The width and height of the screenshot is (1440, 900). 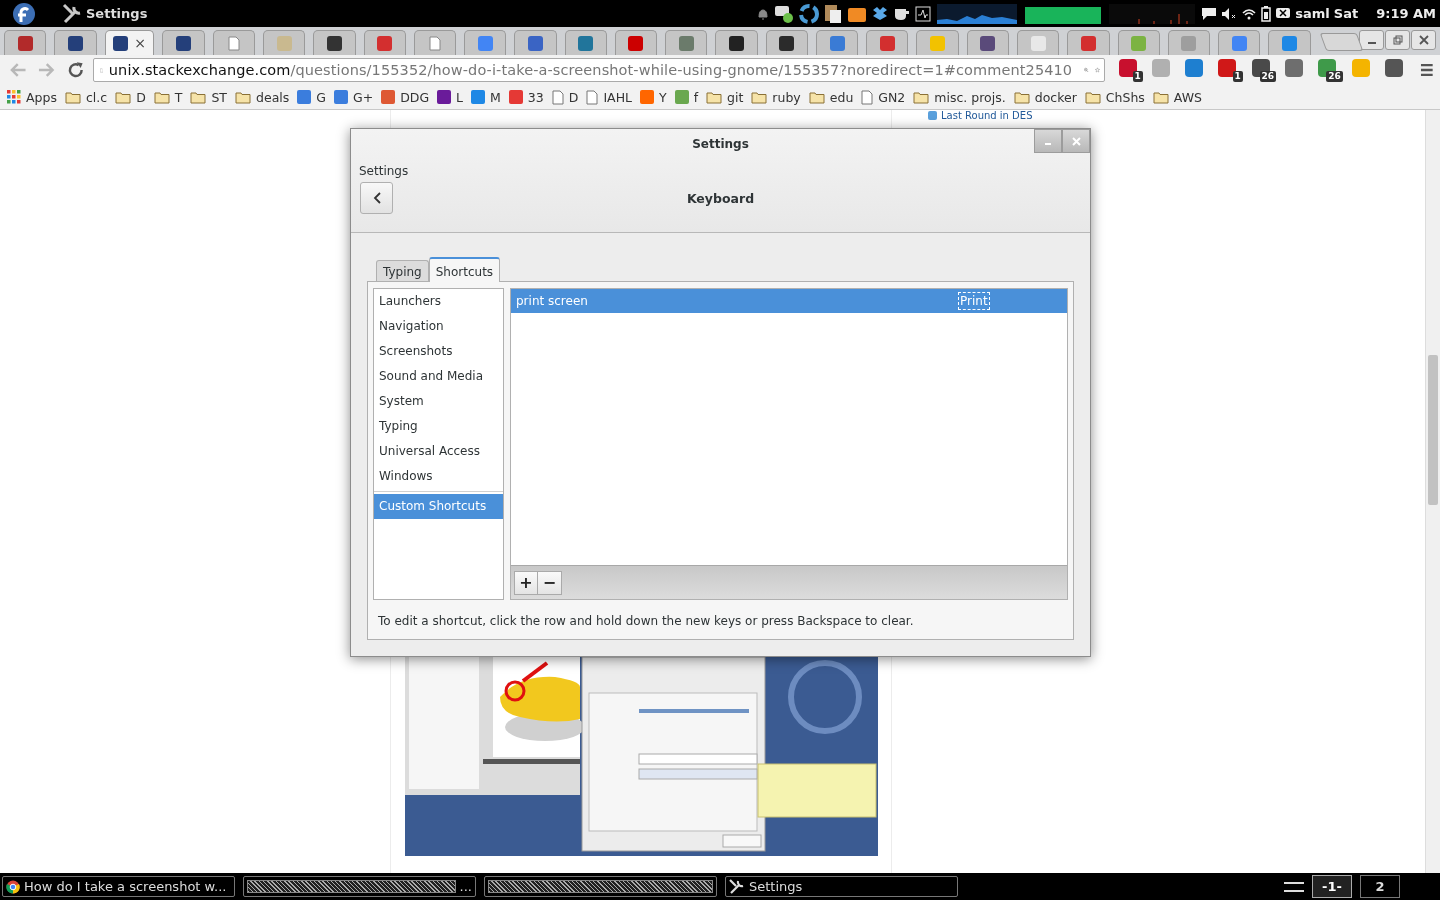 What do you see at coordinates (24, 13) in the screenshot?
I see `logo-icon` at bounding box center [24, 13].